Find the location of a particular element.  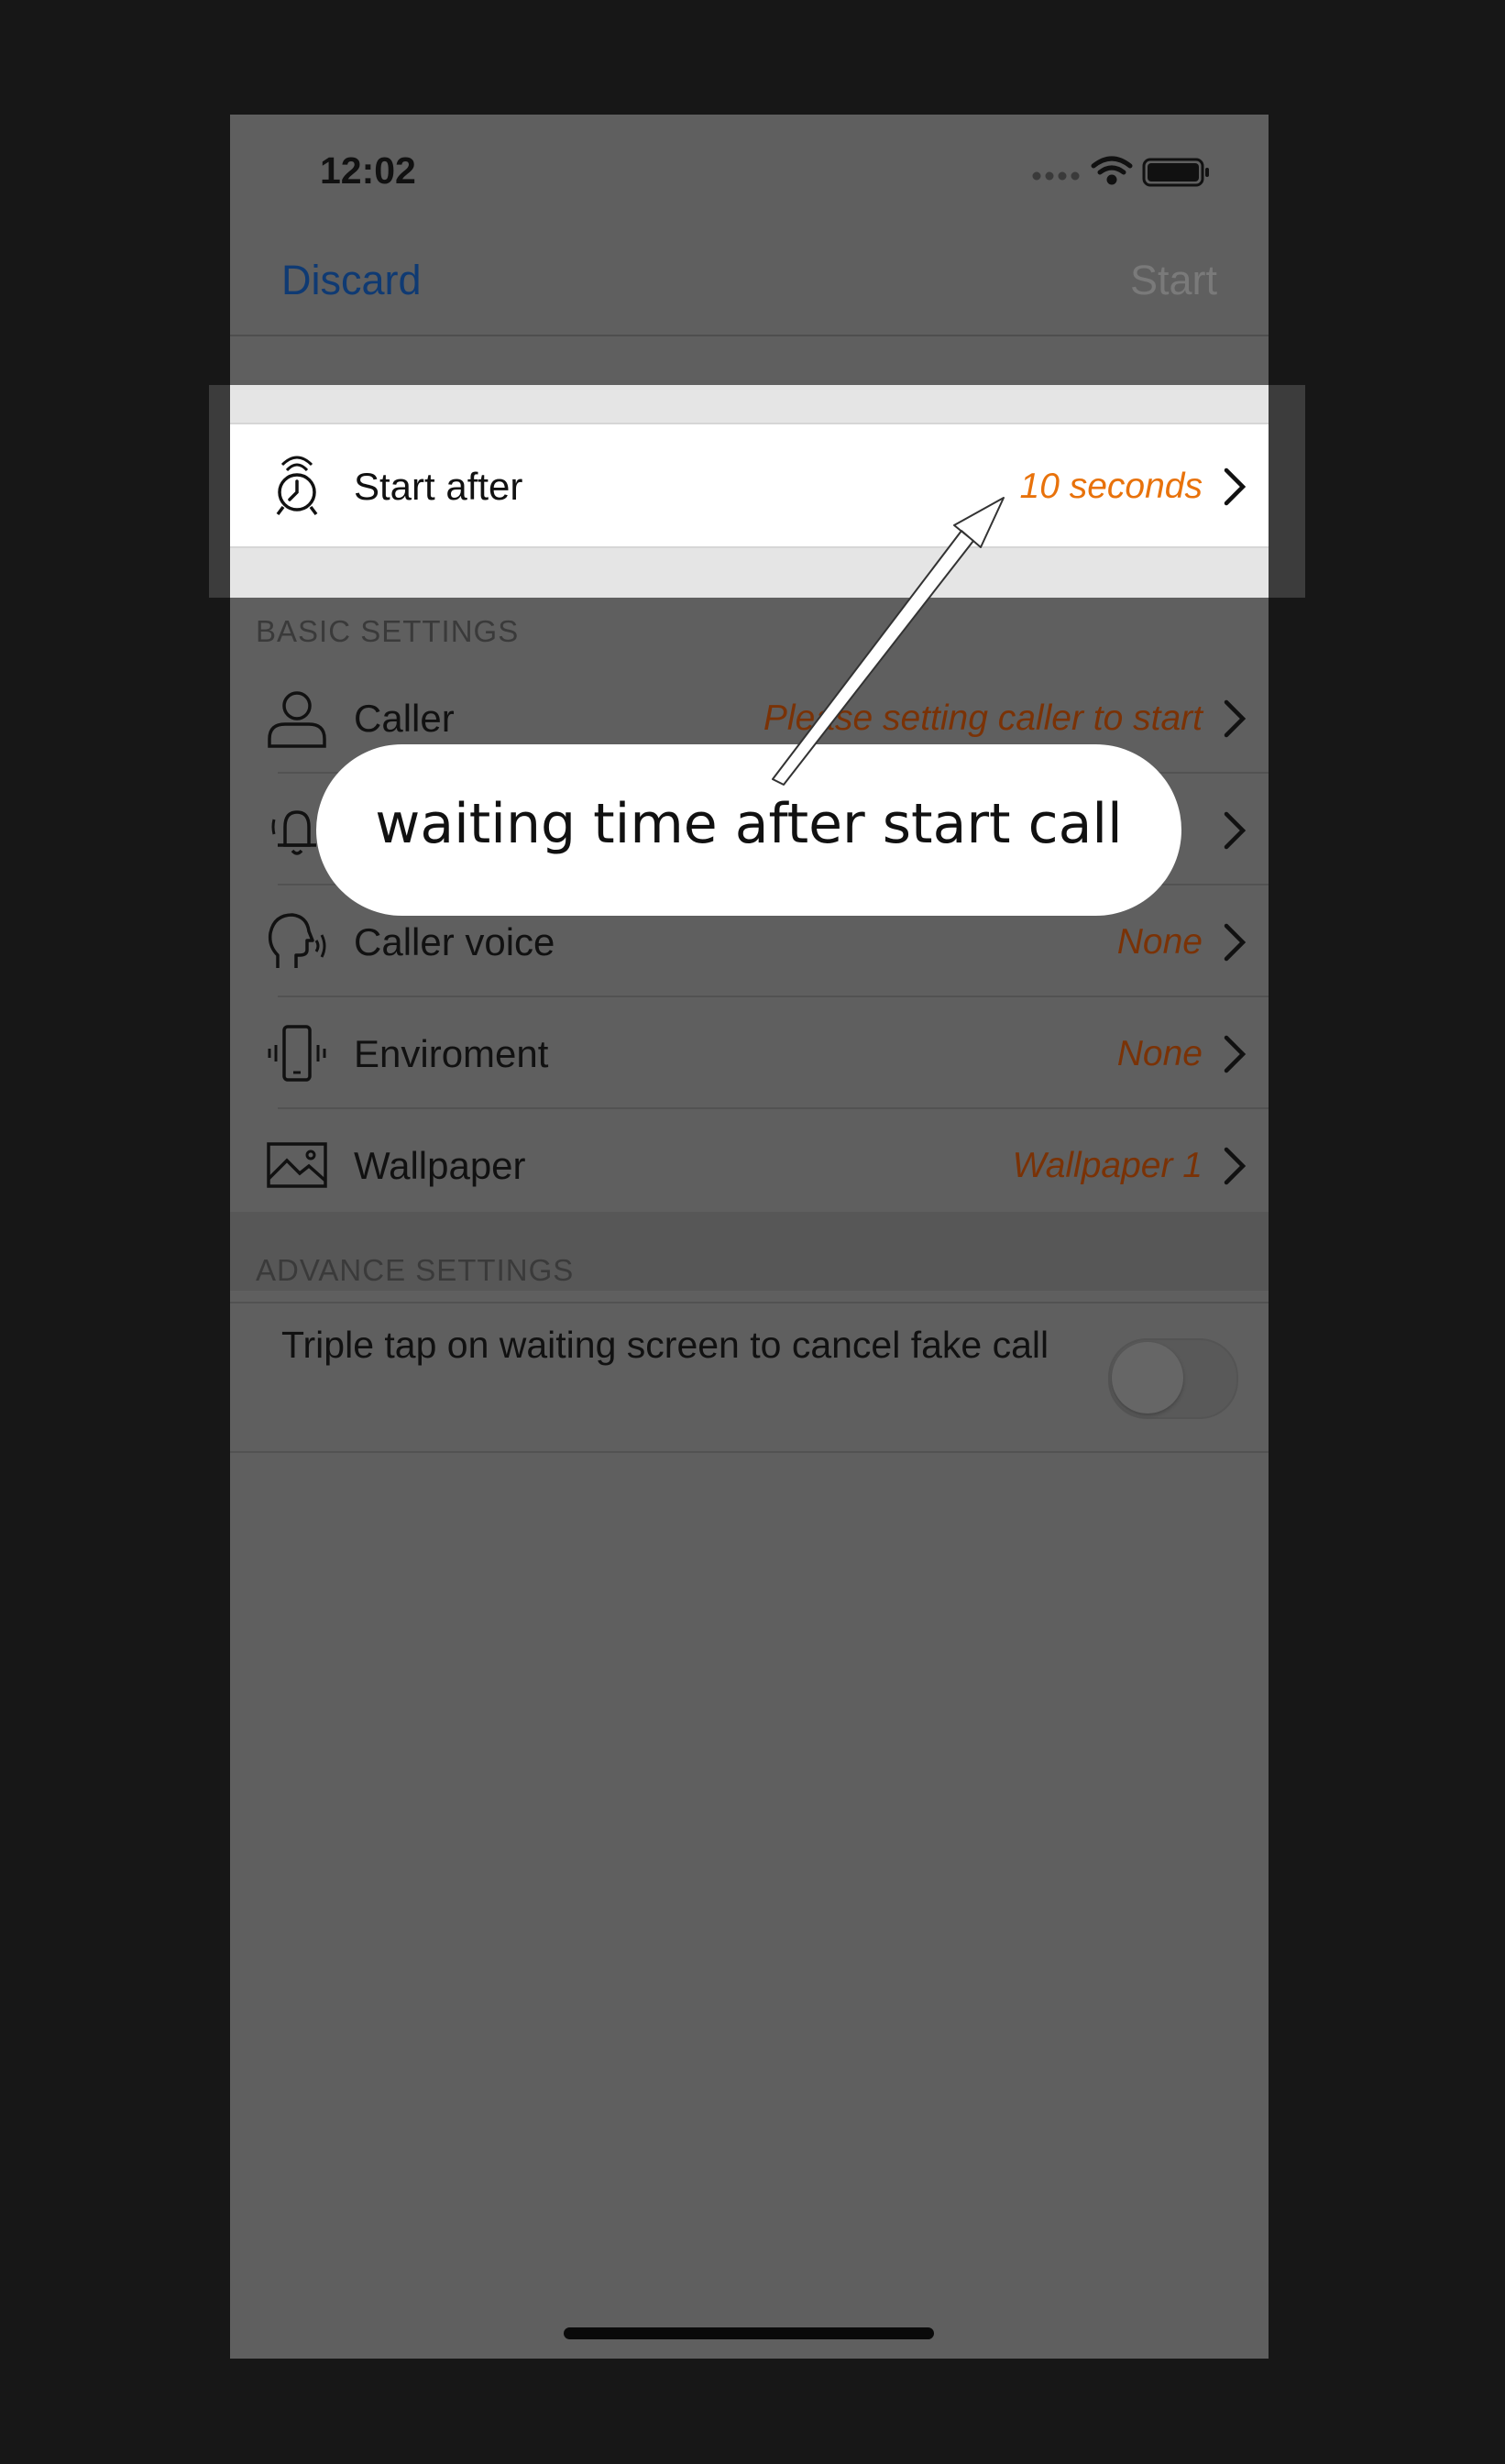

person-icon is located at coordinates (297, 719).